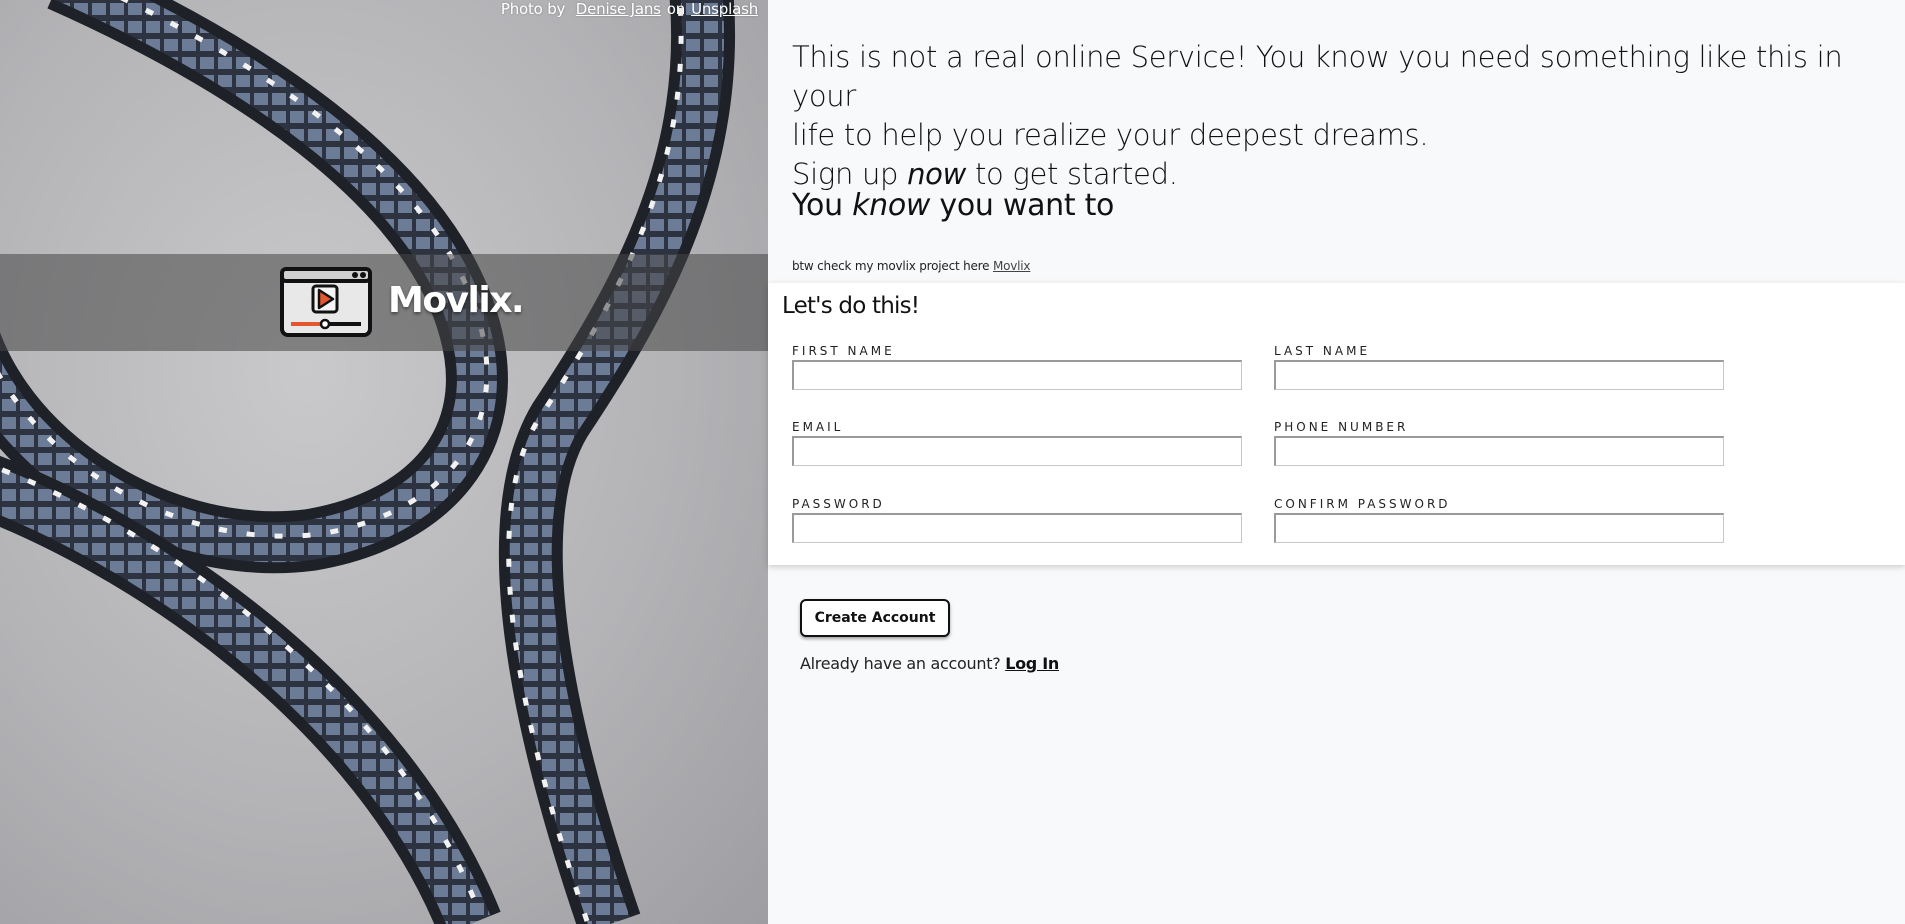 This screenshot has height=924, width=1905. What do you see at coordinates (1032, 663) in the screenshot?
I see `login-link: Log In` at bounding box center [1032, 663].